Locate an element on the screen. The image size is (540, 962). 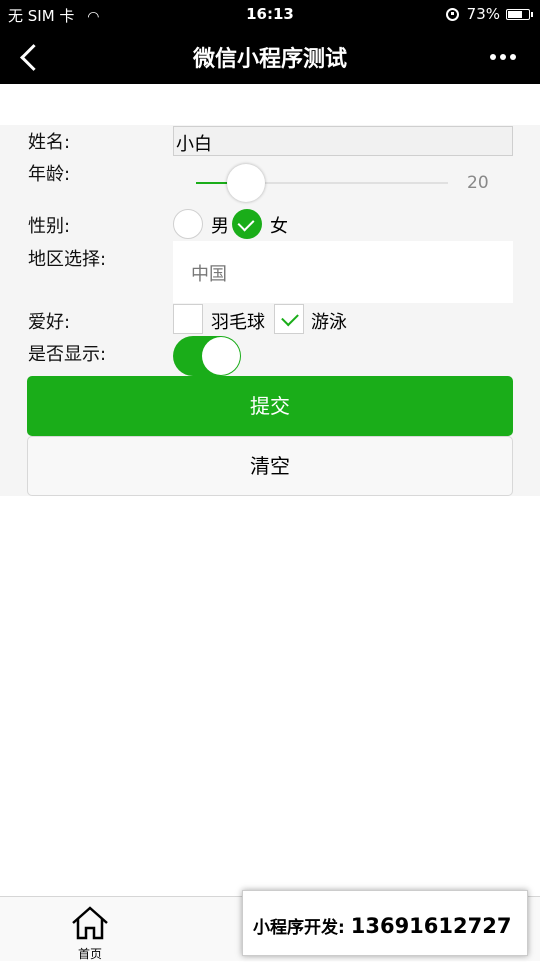
contact-number: 13691612727 is located at coordinates (431, 926).